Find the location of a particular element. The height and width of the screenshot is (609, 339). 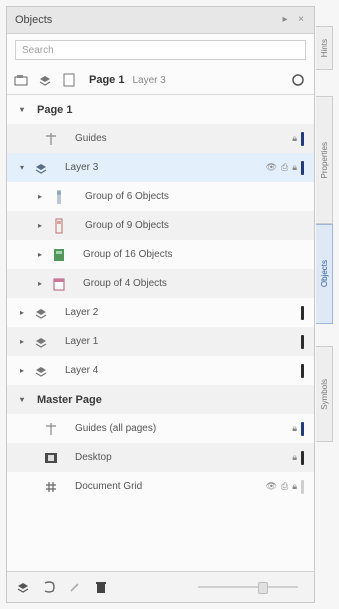

list-item-label: Layer 4 is located at coordinates (82, 370).